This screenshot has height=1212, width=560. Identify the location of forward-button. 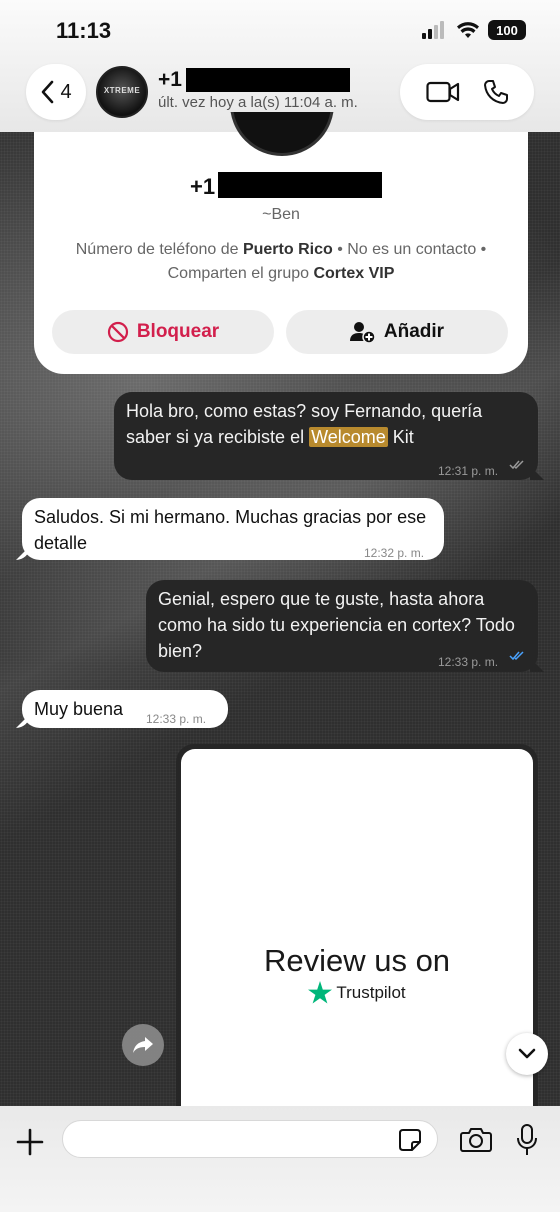
(143, 1045).